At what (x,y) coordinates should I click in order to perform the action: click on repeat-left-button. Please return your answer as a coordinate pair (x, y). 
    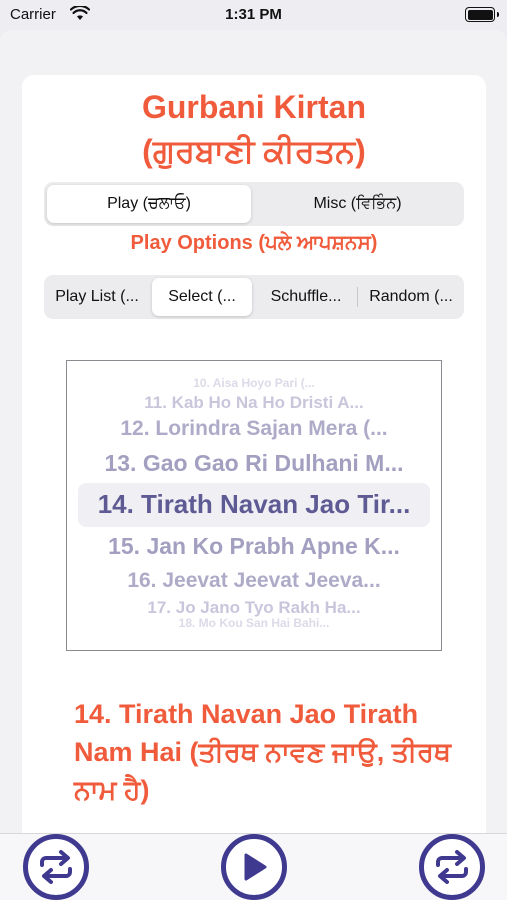
    Looking at the image, I should click on (56, 867).